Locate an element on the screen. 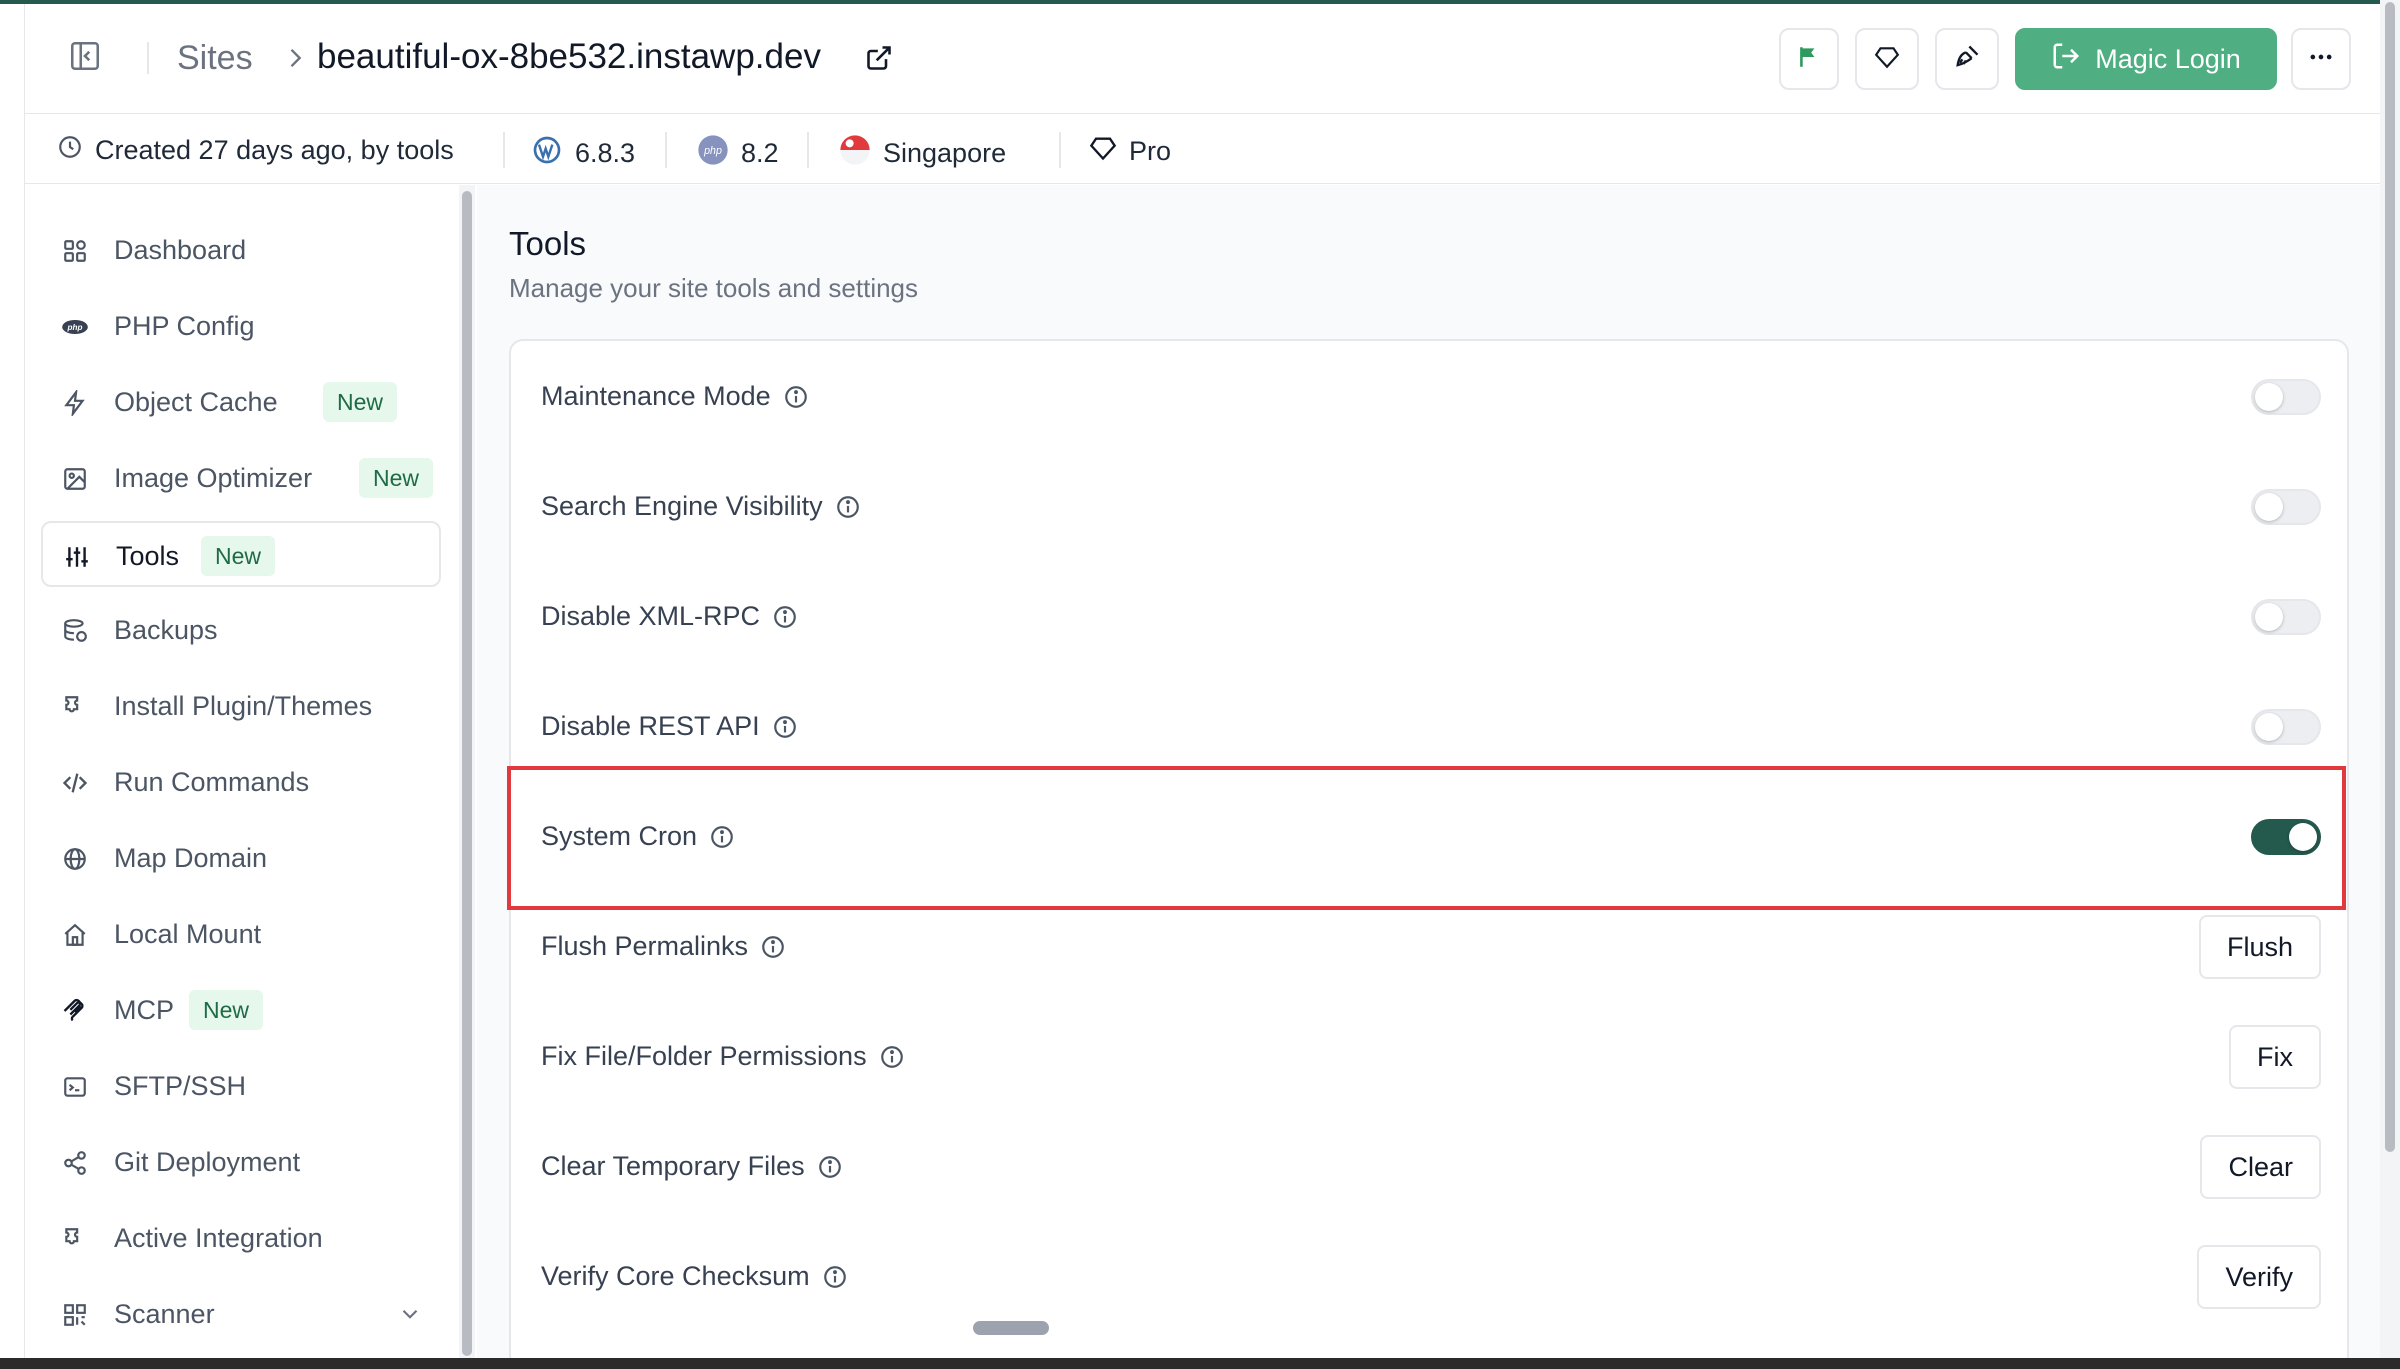 The width and height of the screenshot is (2400, 1369). chevron-down-icon is located at coordinates (410, 1316).